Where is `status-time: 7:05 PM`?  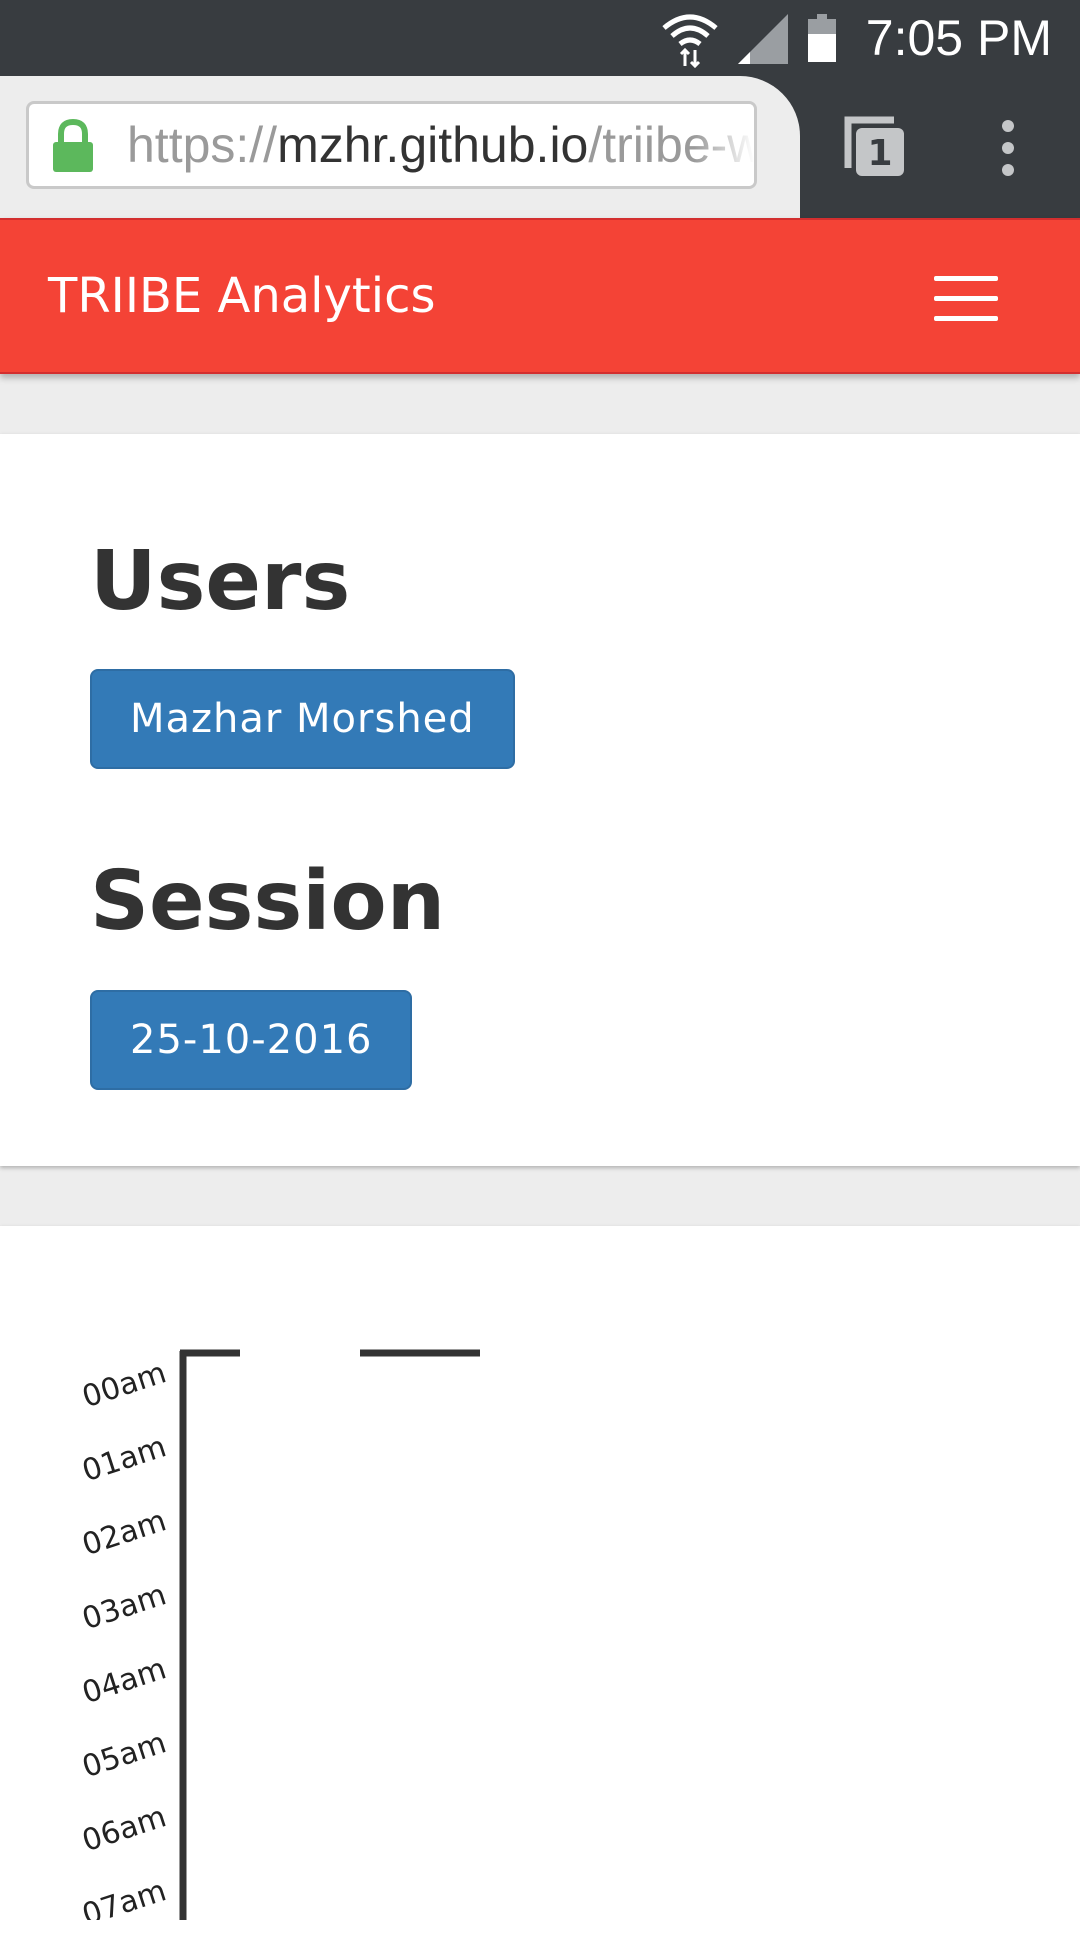
status-time: 7:05 PM is located at coordinates (958, 38).